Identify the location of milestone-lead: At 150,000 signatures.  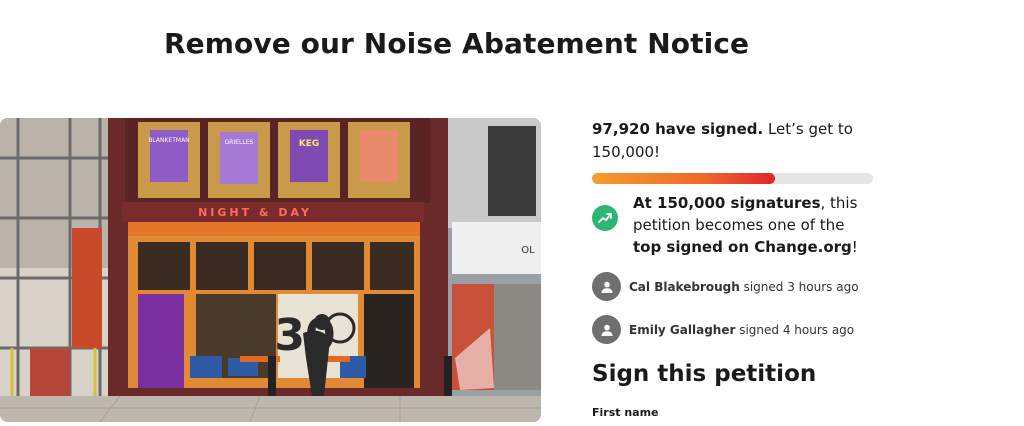
(727, 203).